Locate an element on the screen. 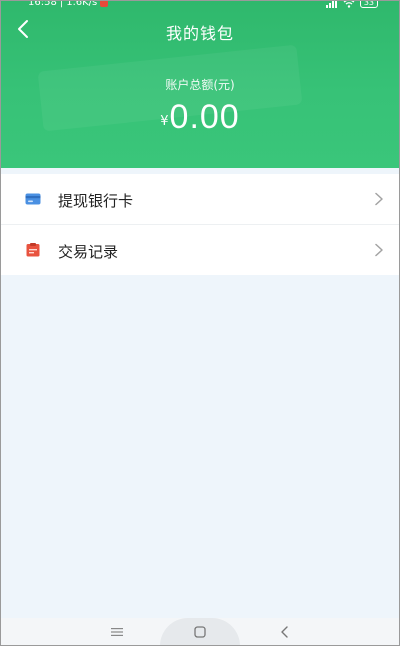 The height and width of the screenshot is (646, 400). balance-label: 账户总额(元) is located at coordinates (200, 85).